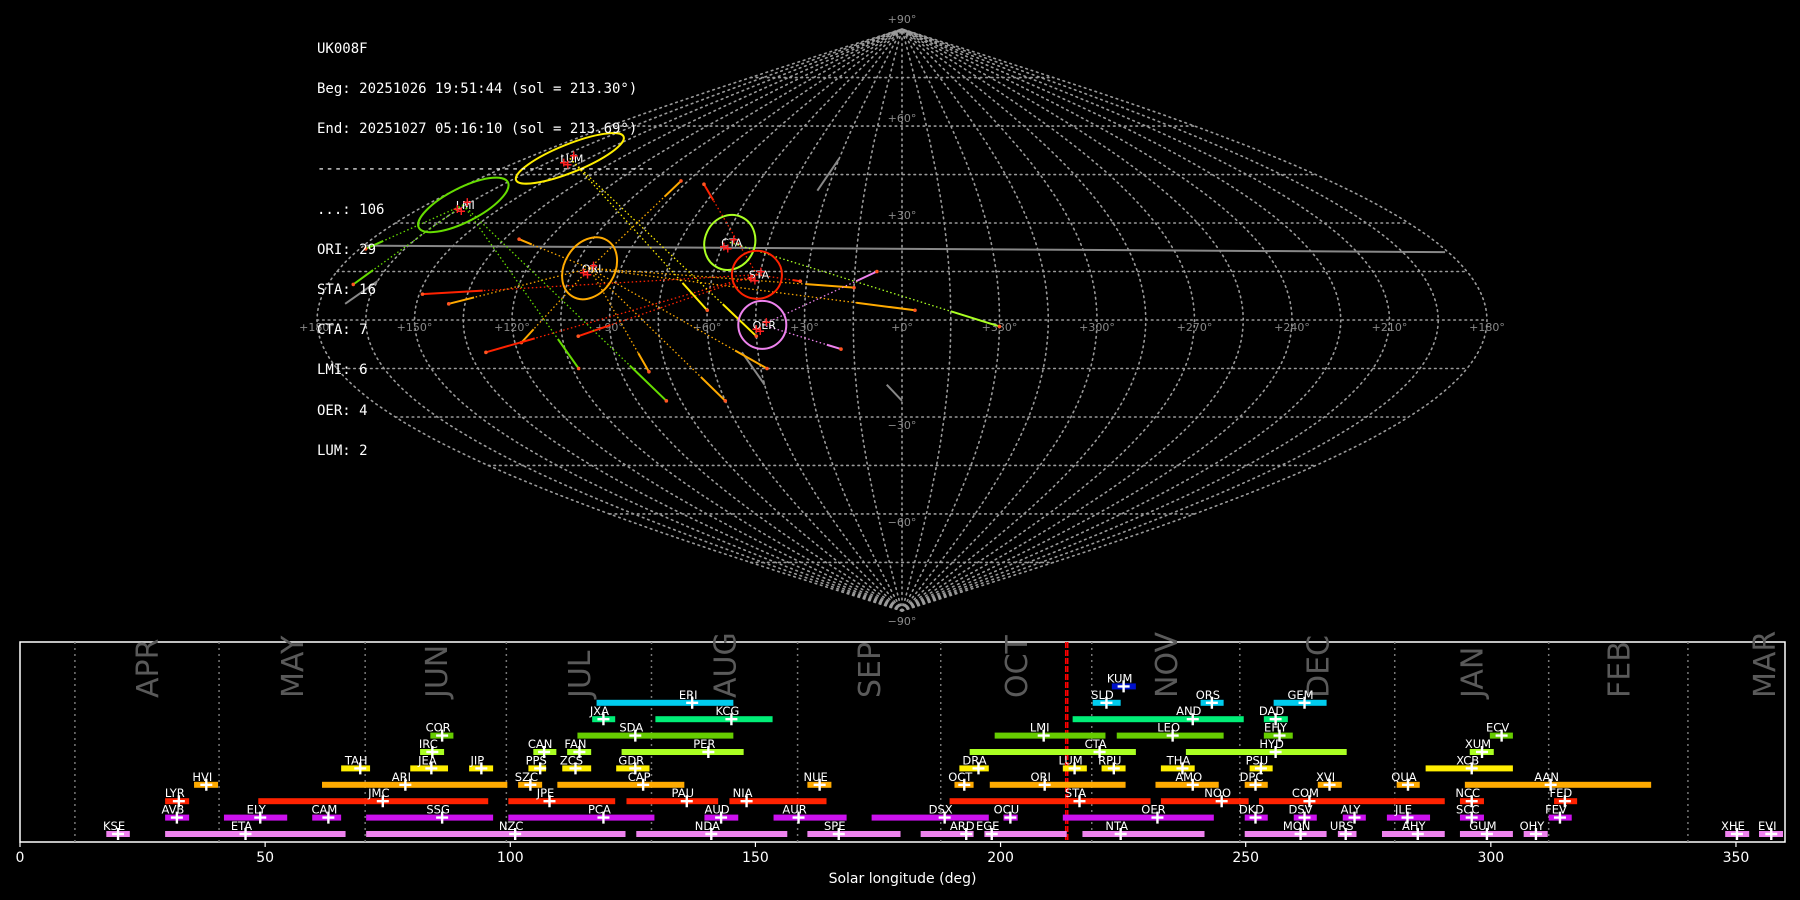 This screenshot has width=1800, height=900. Describe the element at coordinates (1292, 327) in the screenshot. I see `lon-tick-label: +240°` at that location.